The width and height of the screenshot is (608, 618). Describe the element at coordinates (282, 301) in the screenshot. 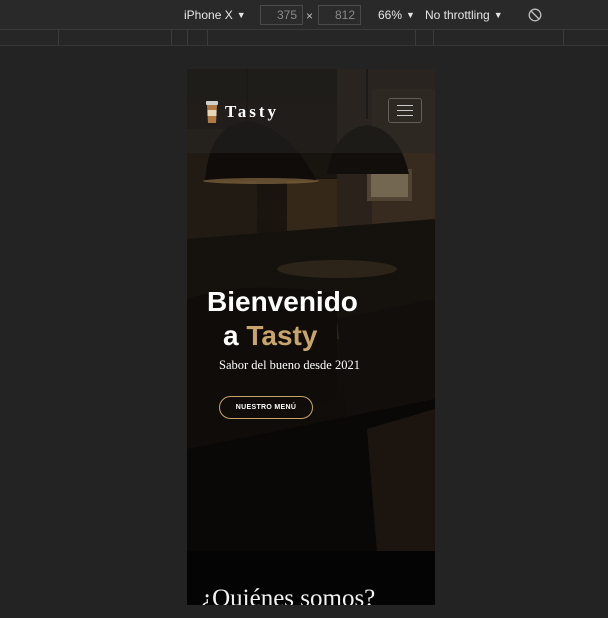

I see `hero-title-line1: Bienvenido` at that location.